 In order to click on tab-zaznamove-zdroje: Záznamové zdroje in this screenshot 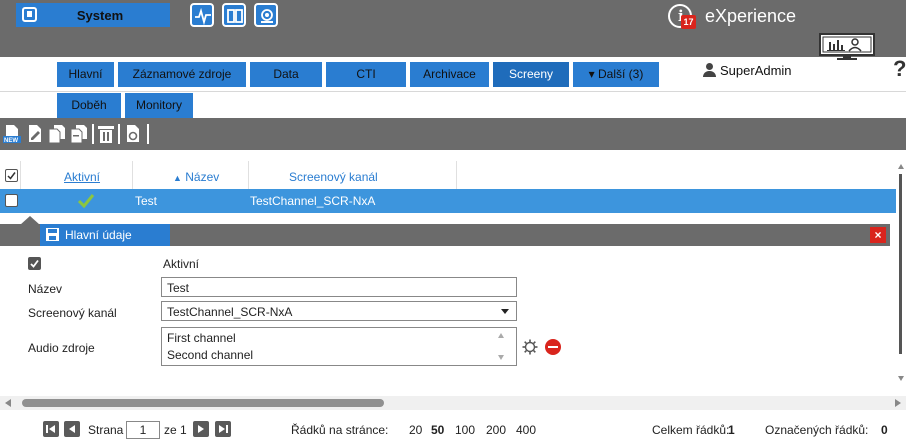, I will do `click(182, 74)`.